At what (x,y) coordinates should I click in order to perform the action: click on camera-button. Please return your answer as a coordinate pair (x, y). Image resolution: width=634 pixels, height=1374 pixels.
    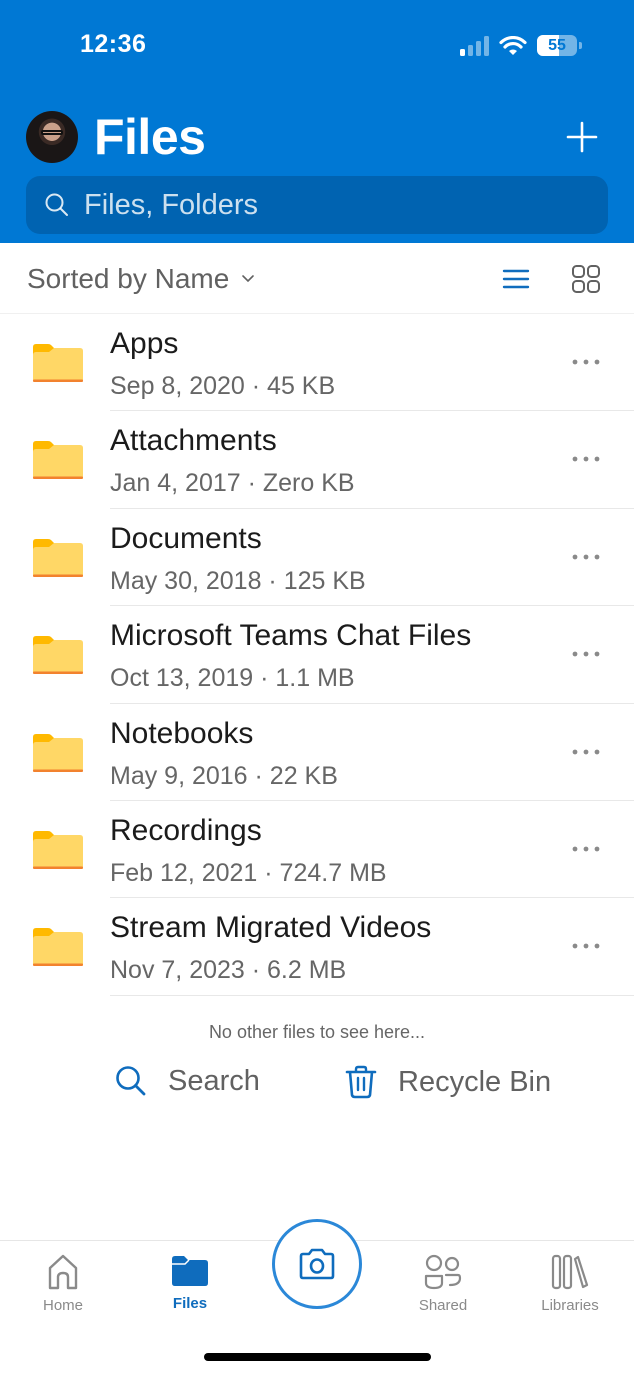
    Looking at the image, I should click on (317, 1264).